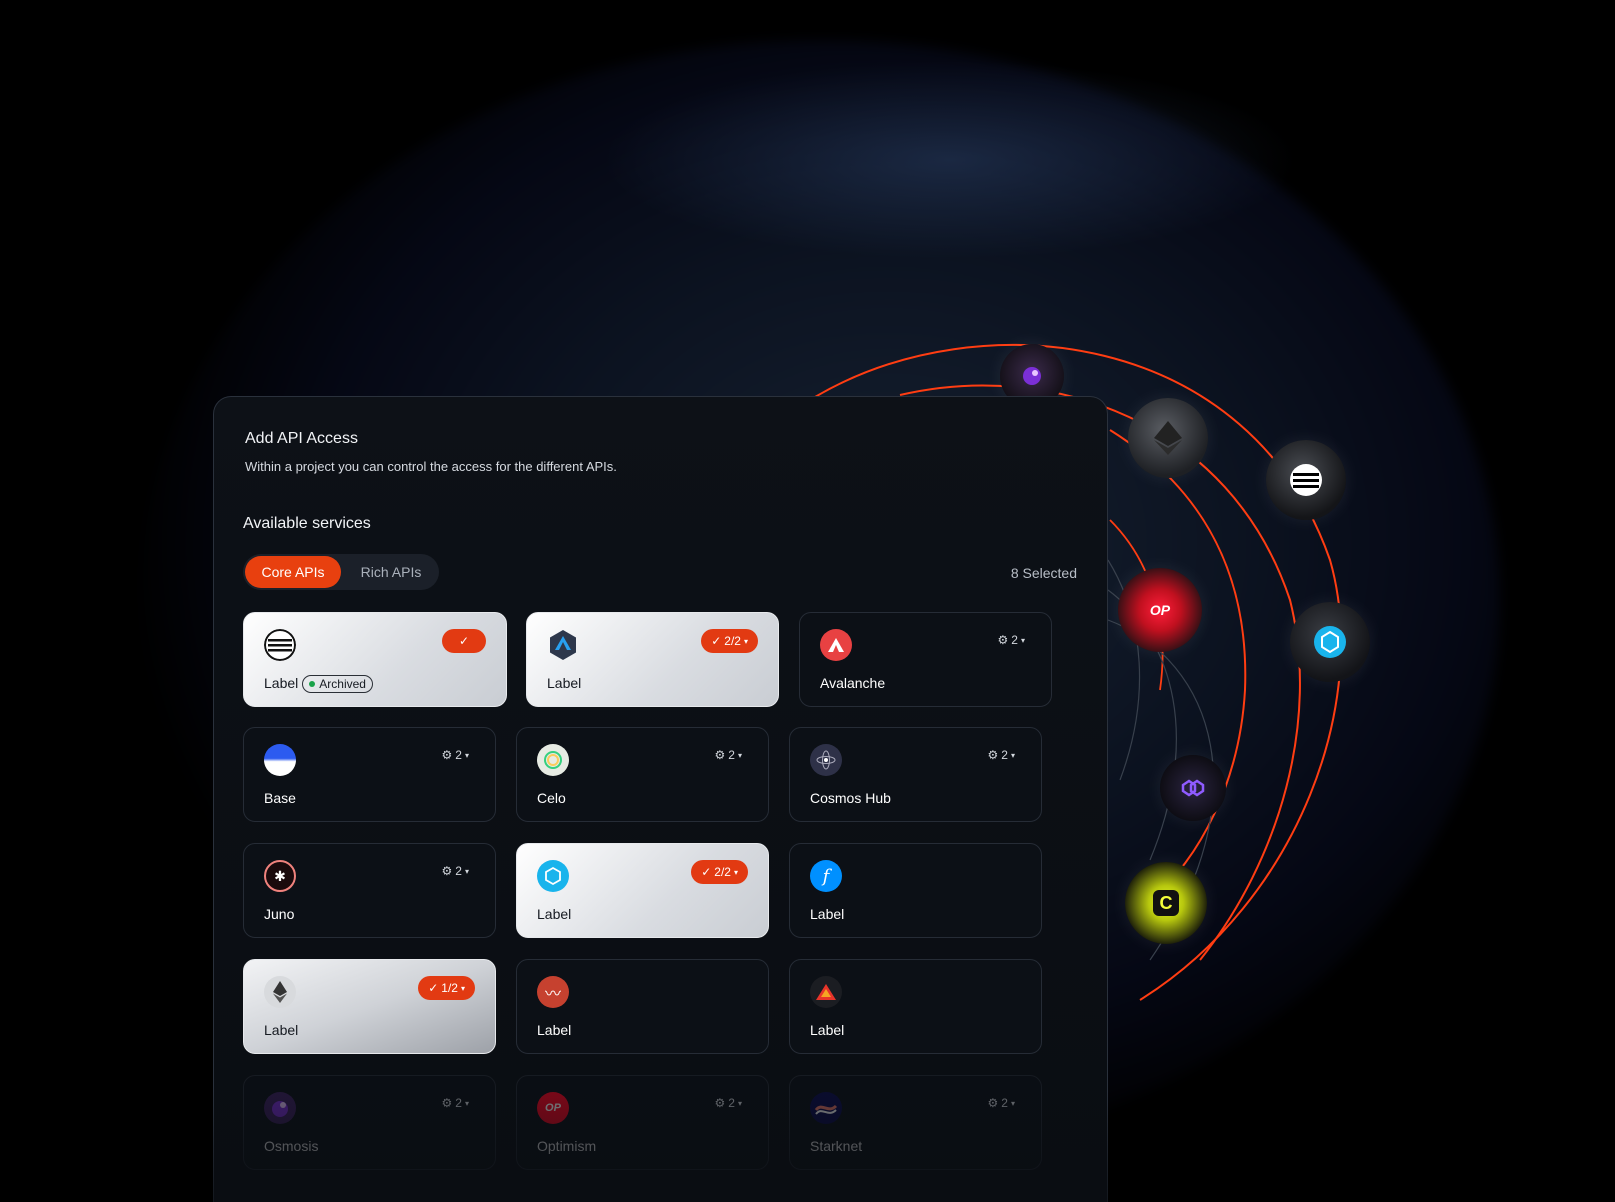 The width and height of the screenshot is (1615, 1202). I want to click on fantom-node-icon, so click(1330, 642).